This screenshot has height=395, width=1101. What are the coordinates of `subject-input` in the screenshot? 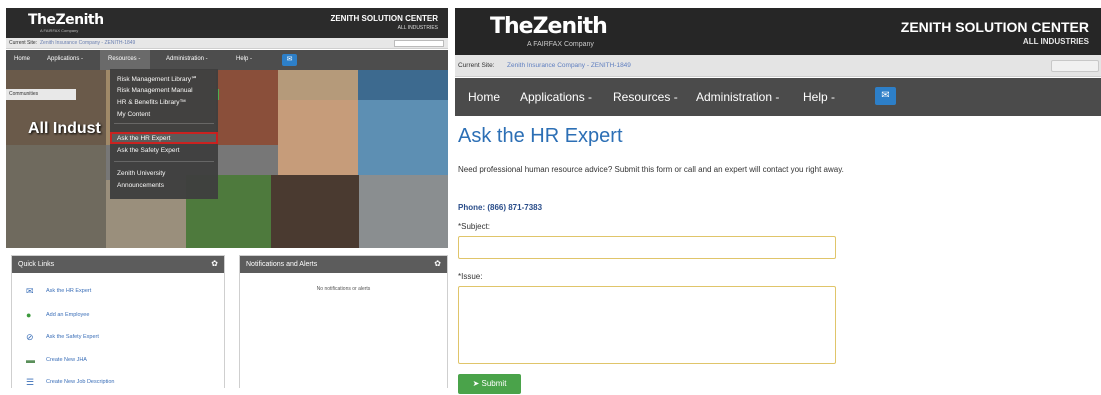 It's located at (647, 247).